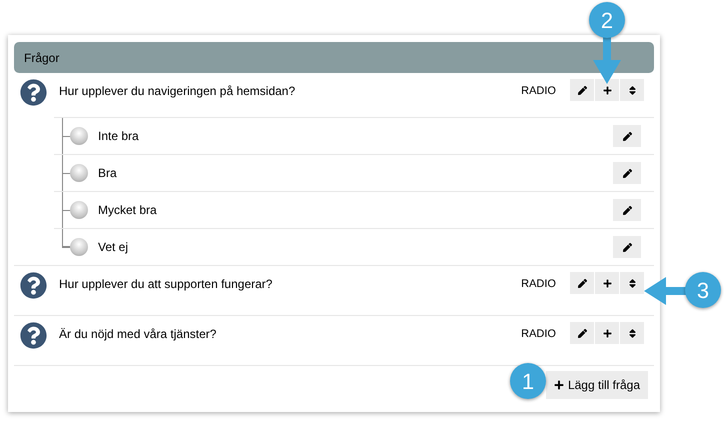 This screenshot has height=423, width=727. I want to click on question-text: Hur upplever du navigeringen på hemsidan?, so click(177, 91).